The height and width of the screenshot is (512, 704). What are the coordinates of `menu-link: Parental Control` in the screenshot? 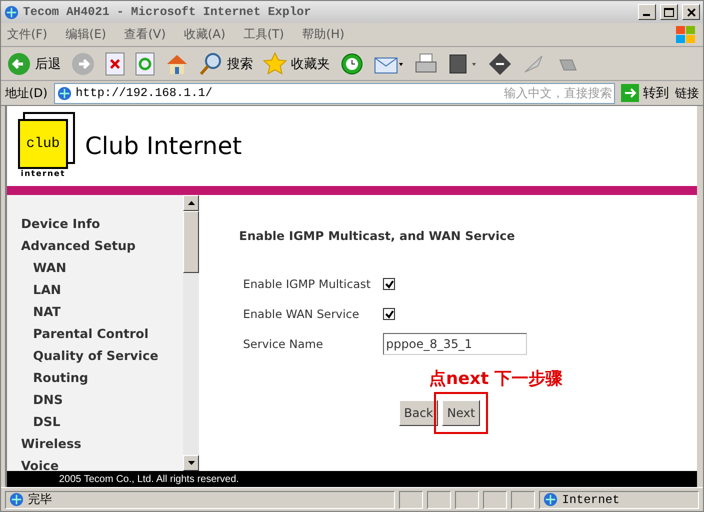 It's located at (102, 334).